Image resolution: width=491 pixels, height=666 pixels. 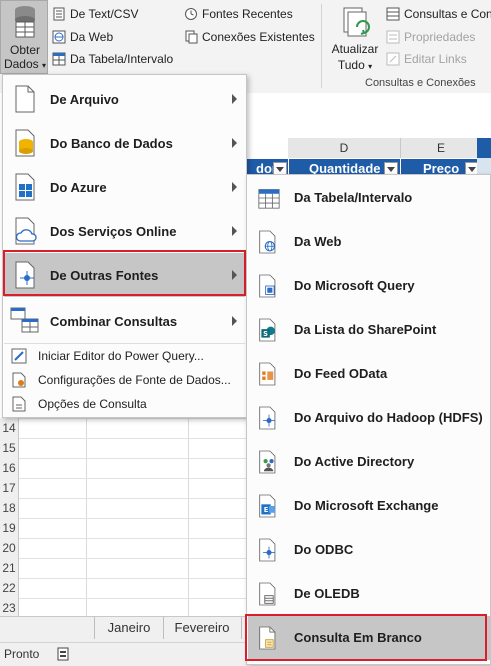 What do you see at coordinates (369, 418) in the screenshot?
I see `submenu-item-do-arquivo-do-hadoop-hdfs: Do Arquivo do Hadoop (HDFS)` at bounding box center [369, 418].